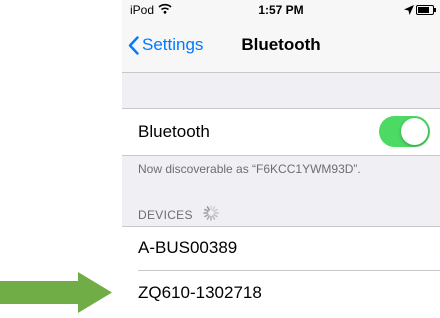  I want to click on toggle-knob, so click(414, 131).